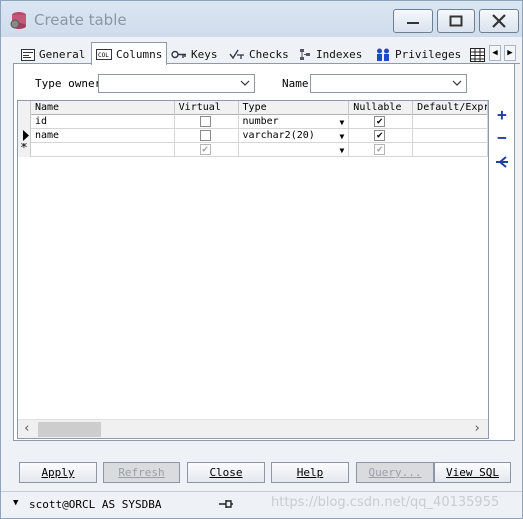 This screenshot has height=519, width=523. What do you see at coordinates (15, 503) in the screenshot?
I see `status-menu-icon: ▼` at bounding box center [15, 503].